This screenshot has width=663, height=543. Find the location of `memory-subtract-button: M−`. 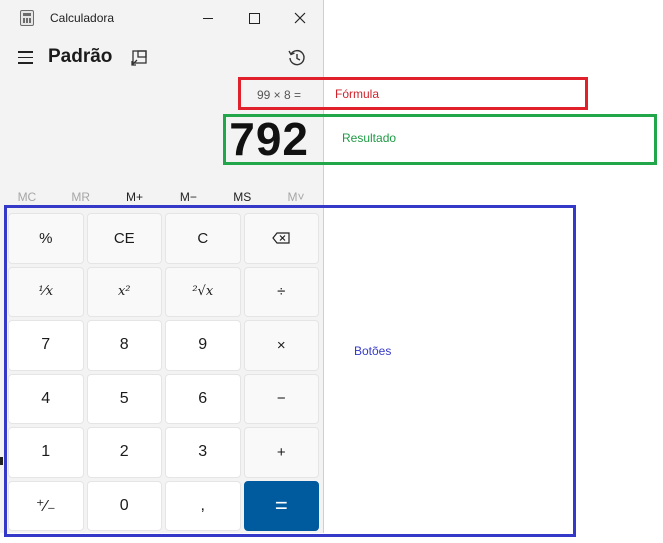

memory-subtract-button: M− is located at coordinates (188, 197).